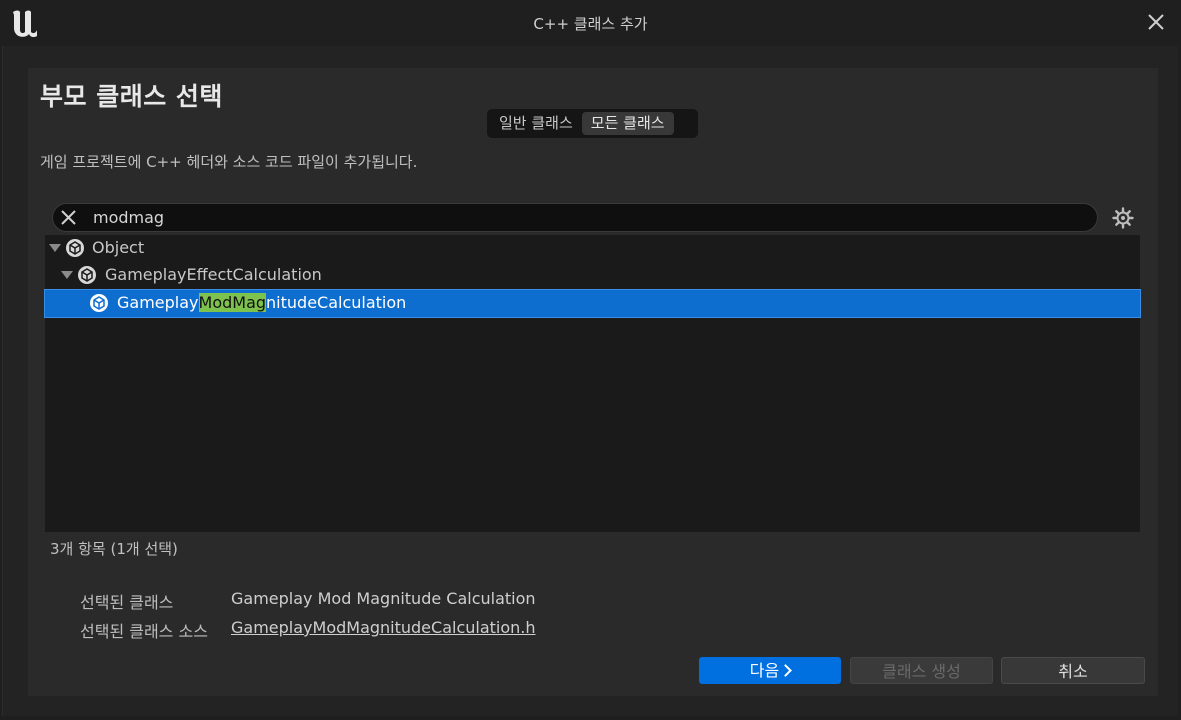  Describe the element at coordinates (592, 275) in the screenshot. I see `tree-row-gameplay-effect-calculation: GameplayEffectCalculation` at that location.